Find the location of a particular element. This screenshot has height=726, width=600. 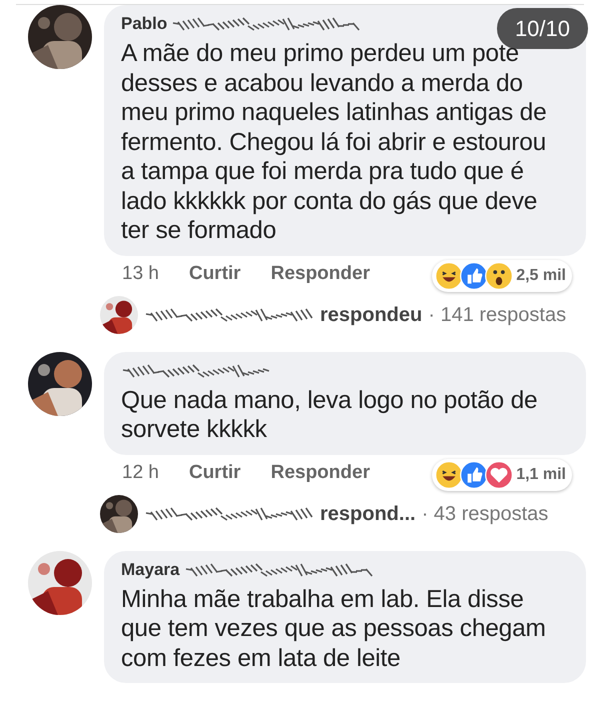

reactions-pill: 2,5 mil is located at coordinates (502, 276).